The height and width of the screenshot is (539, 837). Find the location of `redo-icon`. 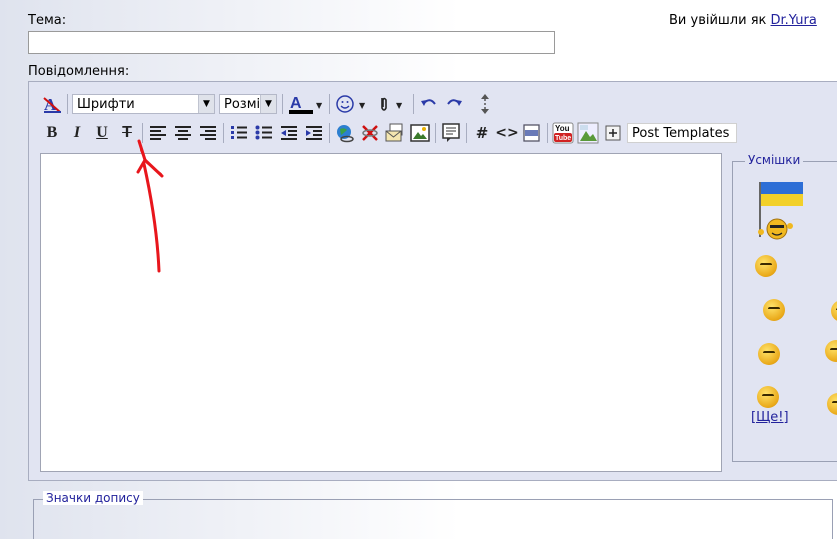

redo-icon is located at coordinates (454, 102).